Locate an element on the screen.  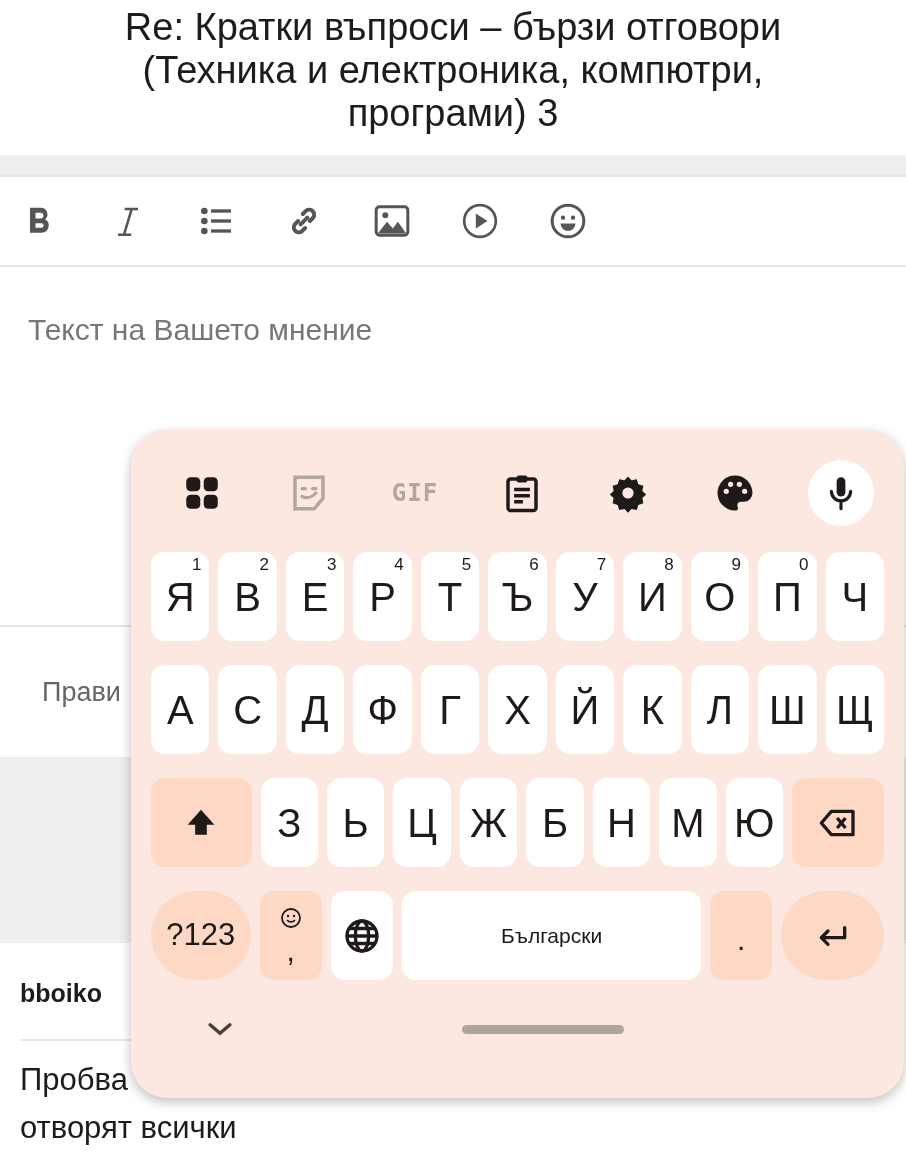
author-name: bboiko is located at coordinates (61, 993).